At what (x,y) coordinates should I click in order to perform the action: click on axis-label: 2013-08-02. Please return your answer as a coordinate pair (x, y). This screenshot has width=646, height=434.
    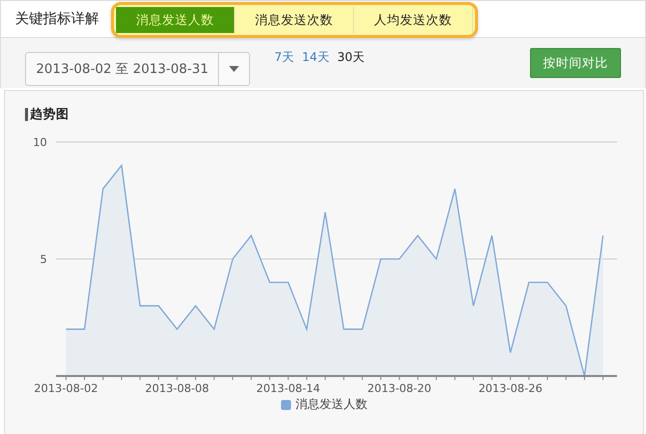
    Looking at the image, I should click on (66, 388).